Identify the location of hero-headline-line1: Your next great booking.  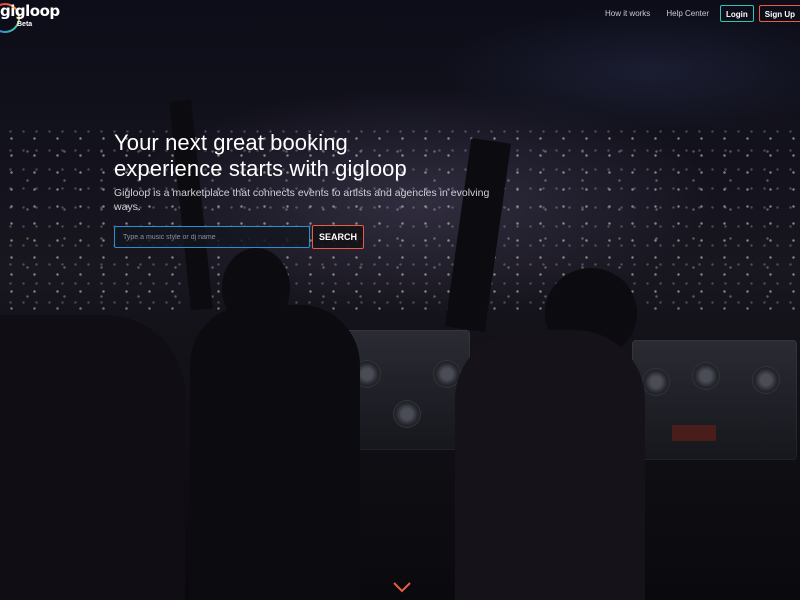
(231, 142).